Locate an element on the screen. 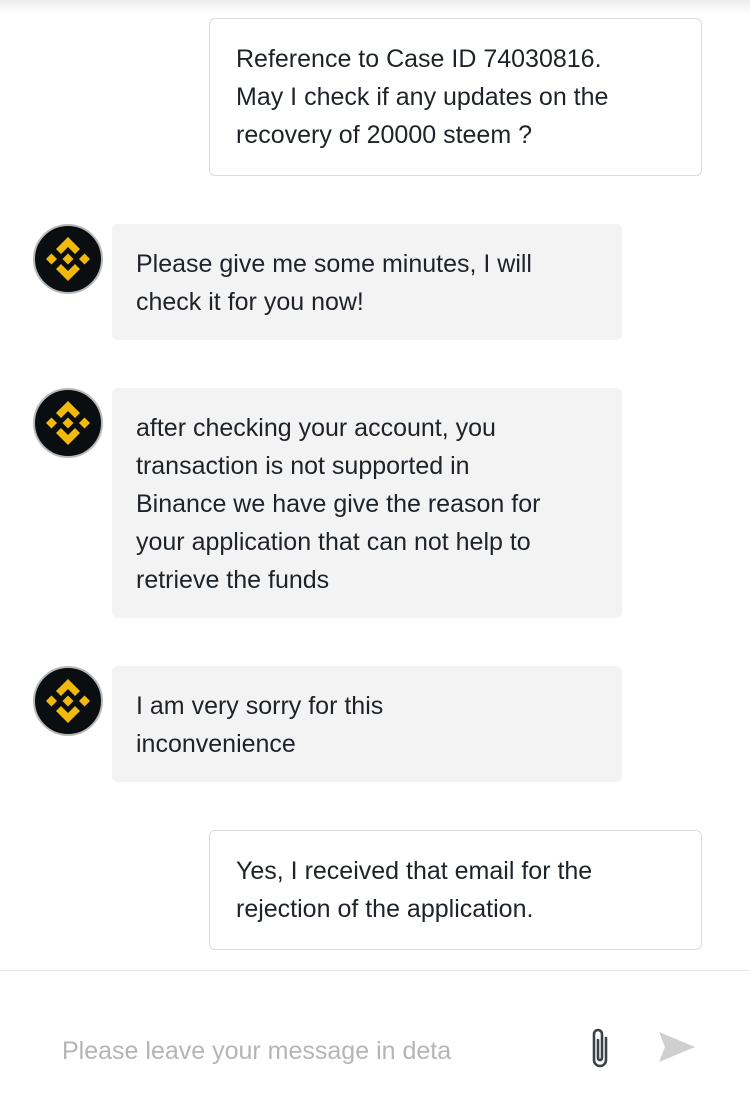 This screenshot has height=1115, width=750. attach-button is located at coordinates (600, 1047).